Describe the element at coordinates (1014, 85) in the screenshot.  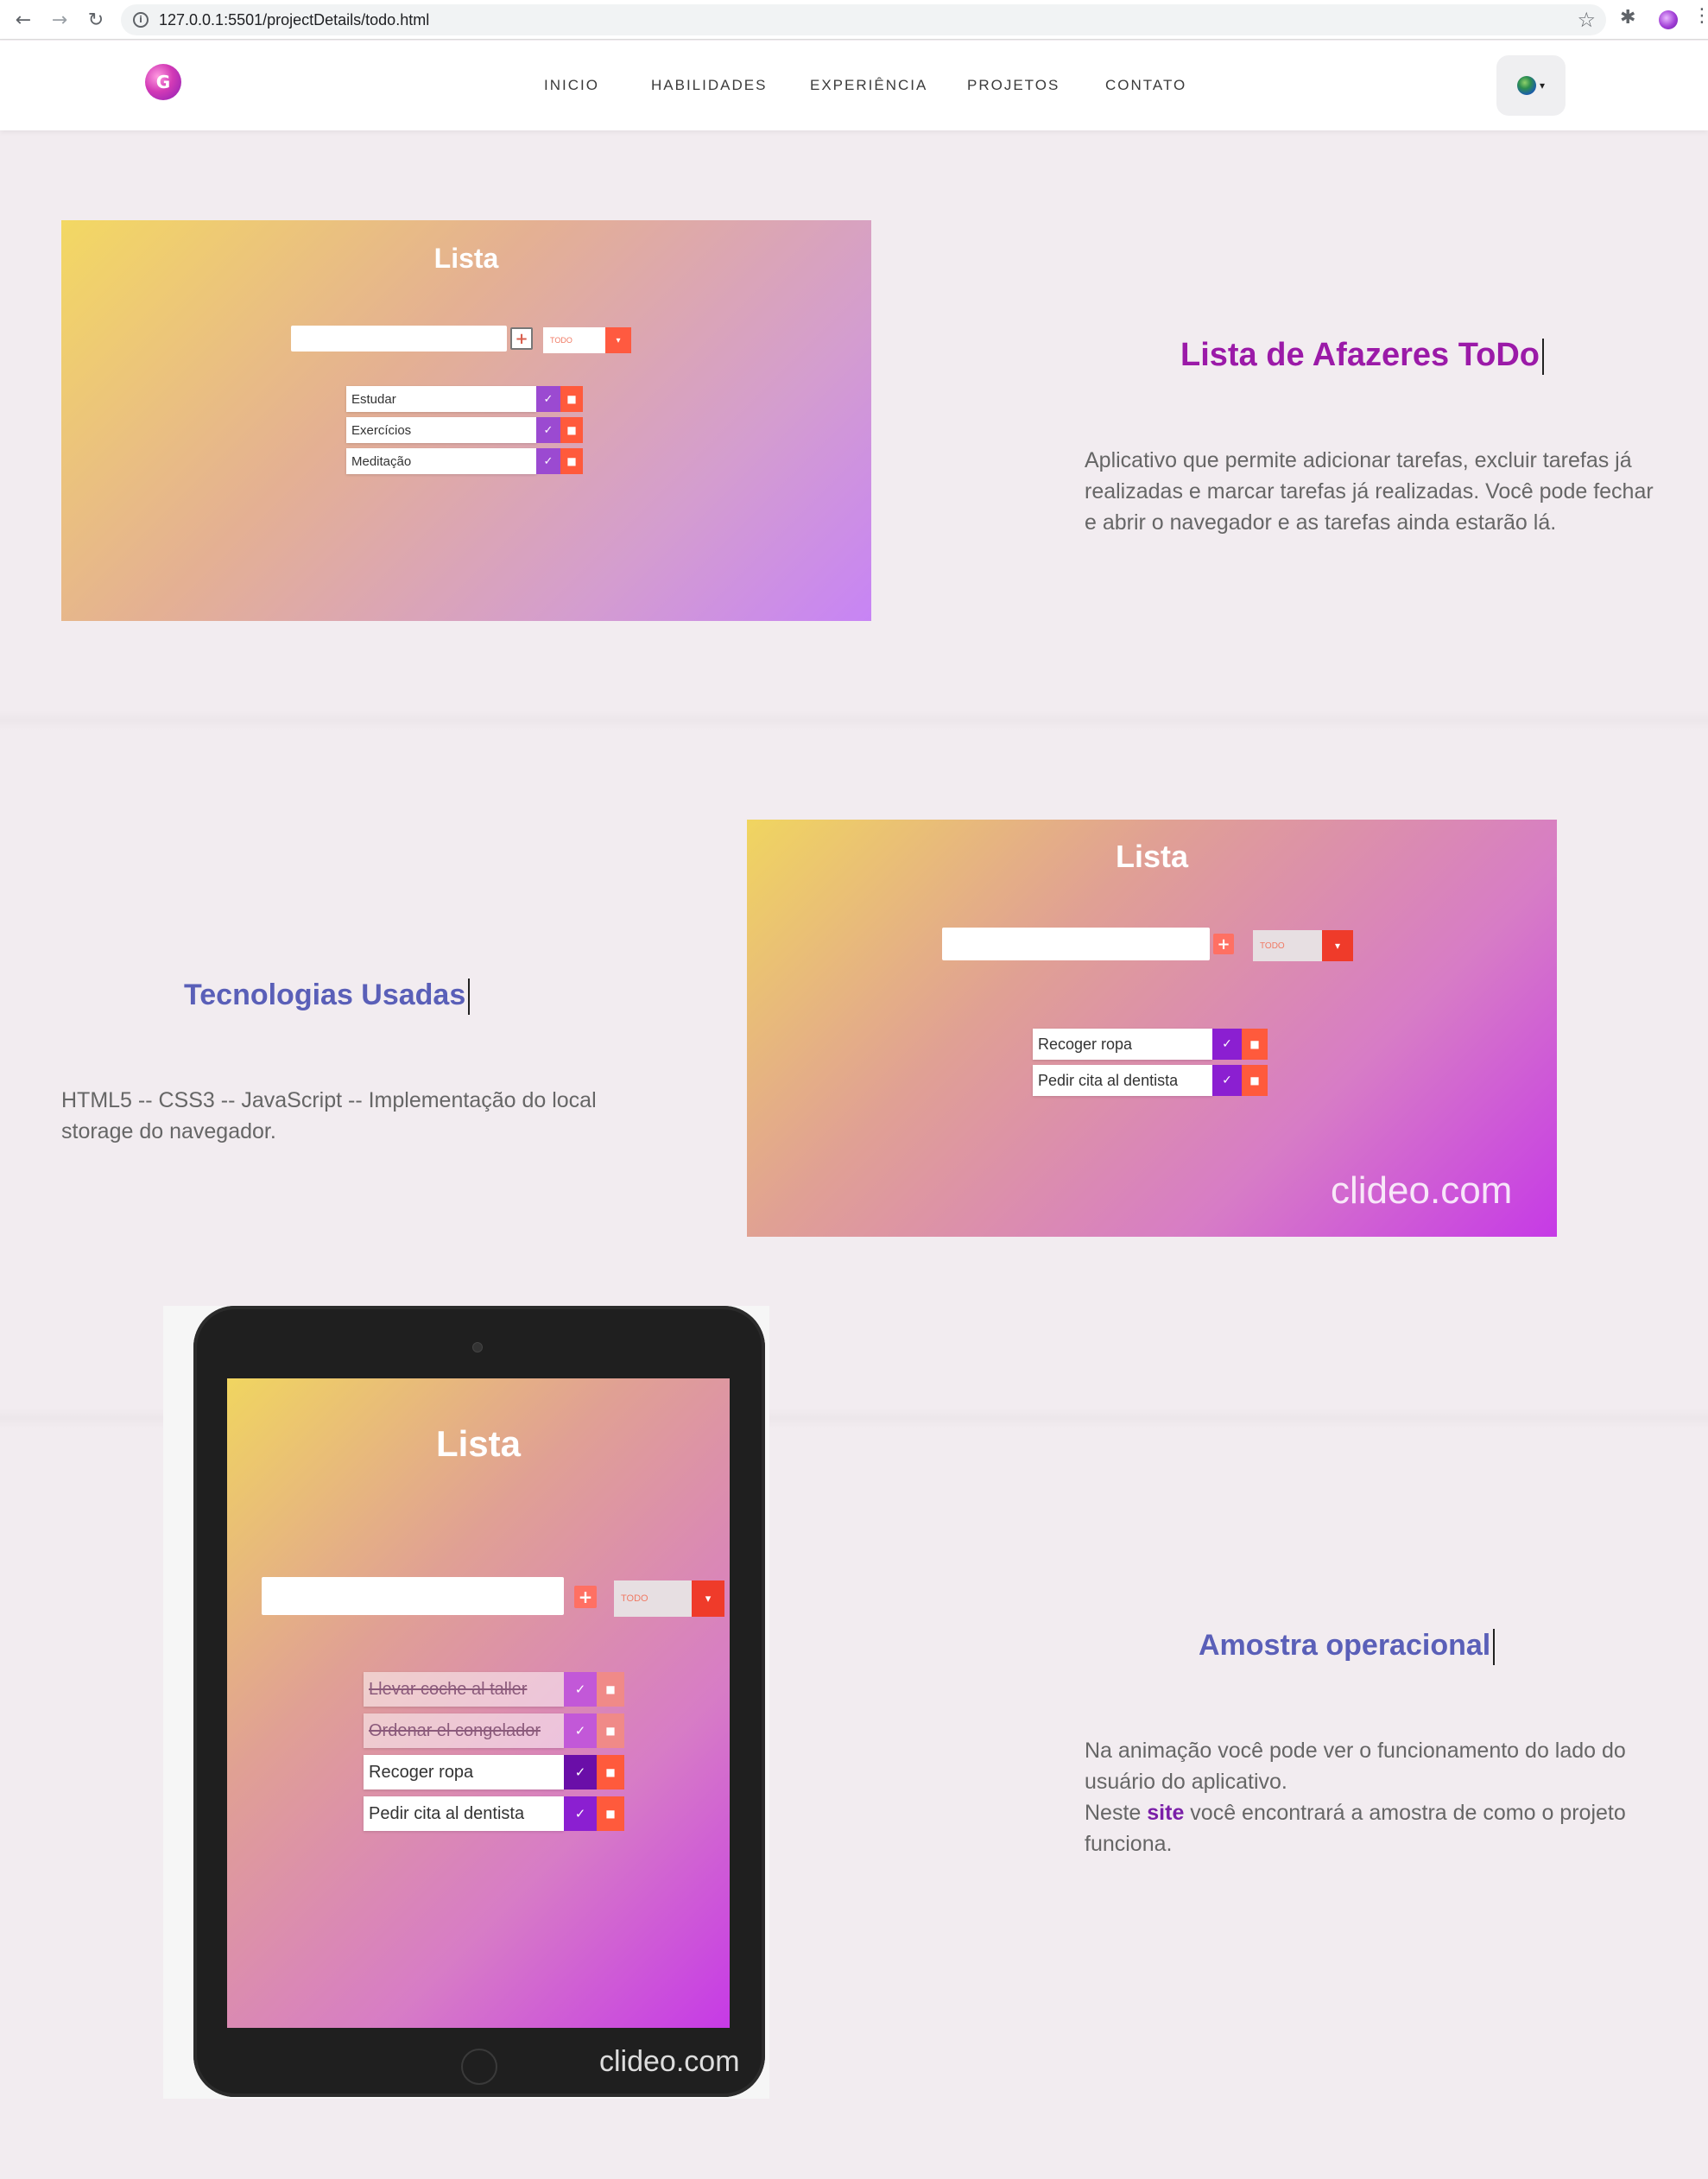
I see `nav-projetos: PROJETOS` at that location.